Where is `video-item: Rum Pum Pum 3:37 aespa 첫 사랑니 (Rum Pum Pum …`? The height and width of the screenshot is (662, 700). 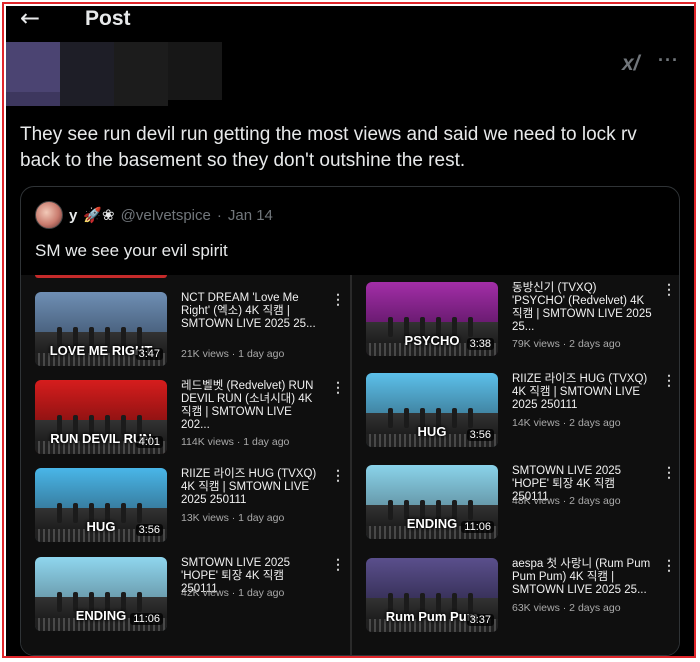 video-item: Rum Pum Pum 3:37 aespa 첫 사랑니 (Rum Pum Pum … is located at coordinates (515, 598).